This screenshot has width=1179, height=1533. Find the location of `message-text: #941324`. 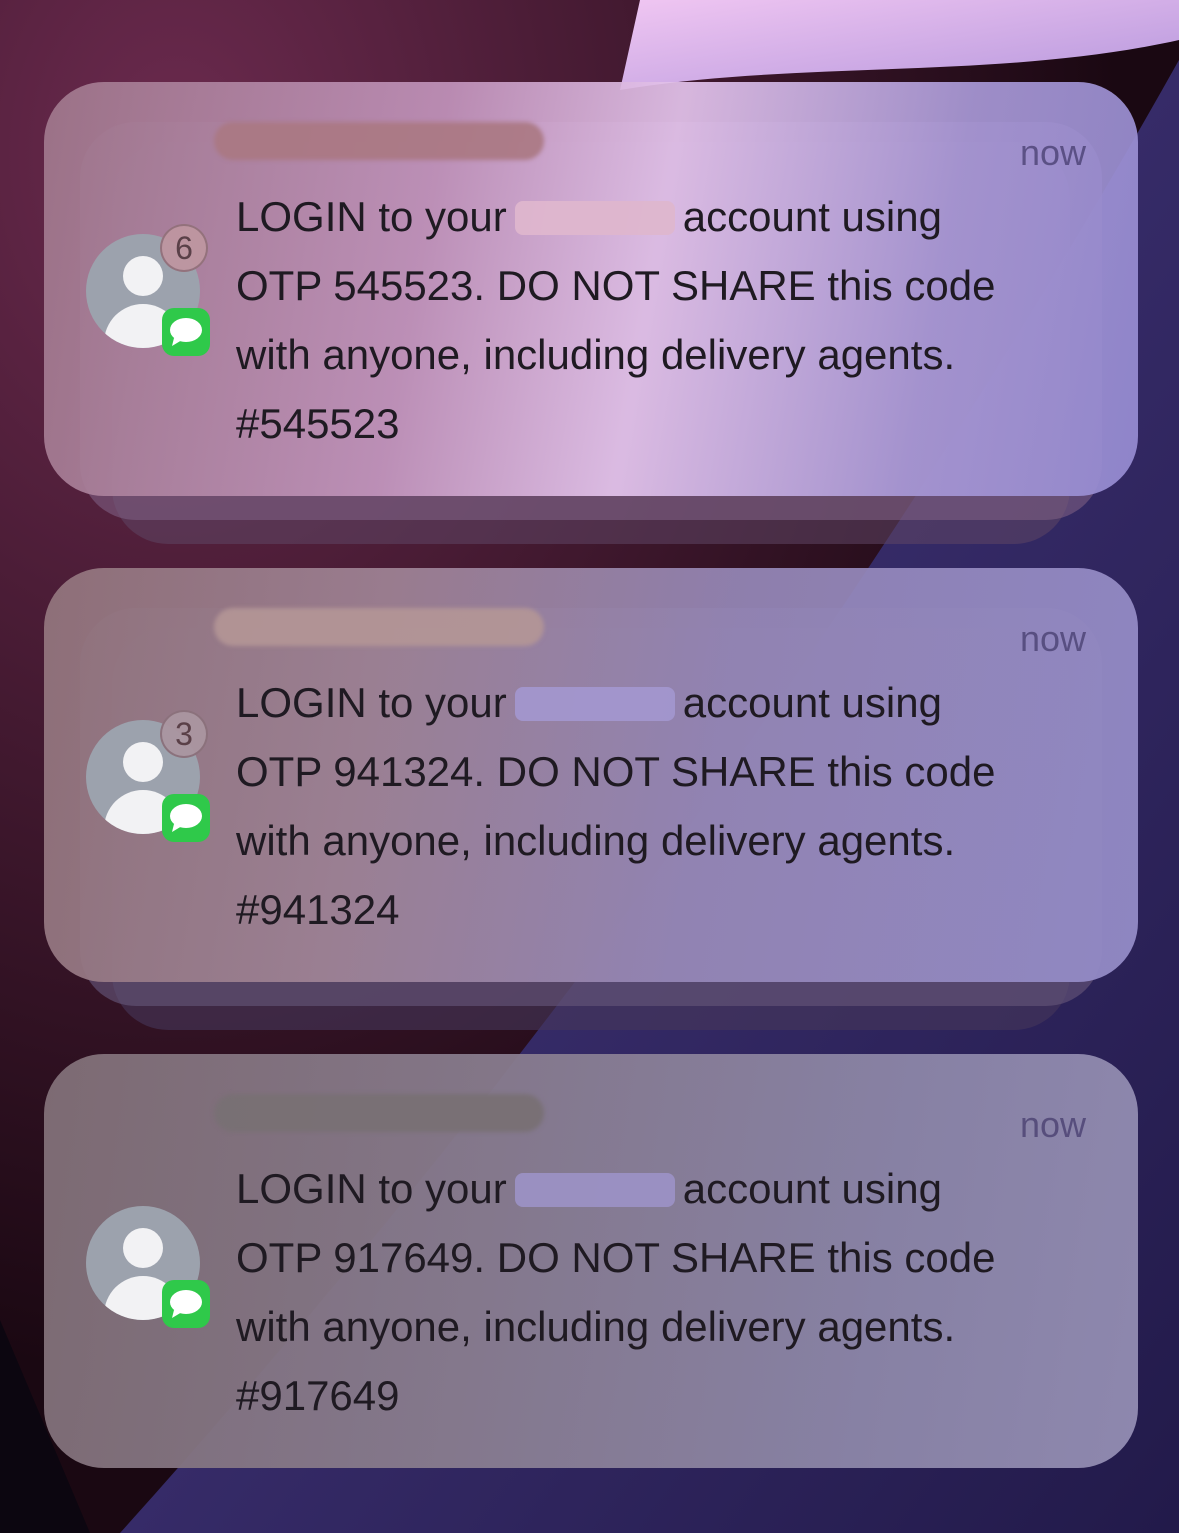

message-text: #941324 is located at coordinates (318, 909).